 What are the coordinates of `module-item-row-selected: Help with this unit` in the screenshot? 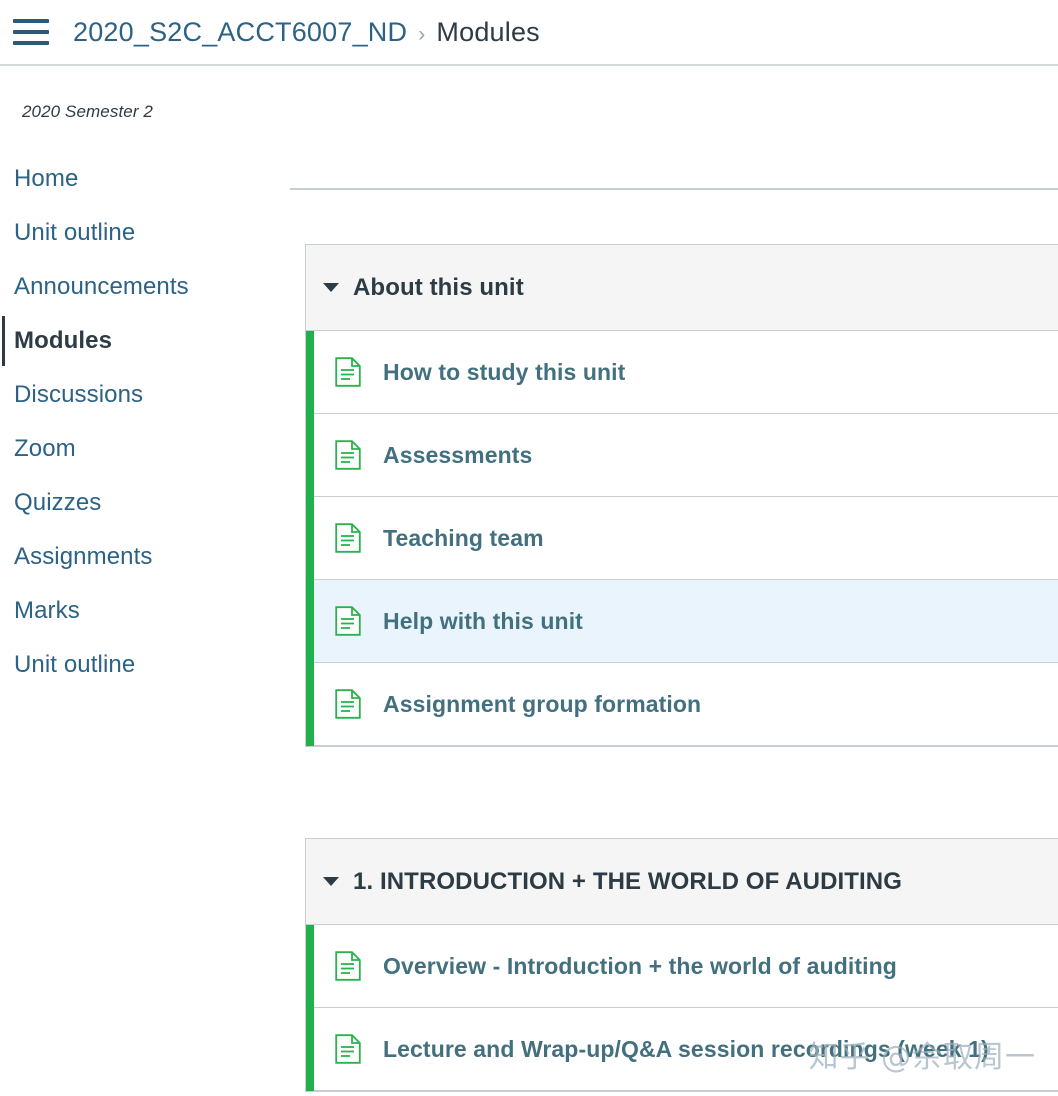 It's located at (686, 621).